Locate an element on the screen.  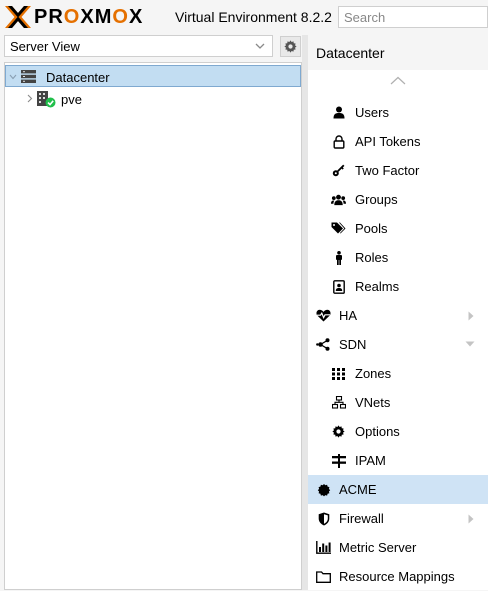
menu-item-sdn: SDN is located at coordinates (398, 344).